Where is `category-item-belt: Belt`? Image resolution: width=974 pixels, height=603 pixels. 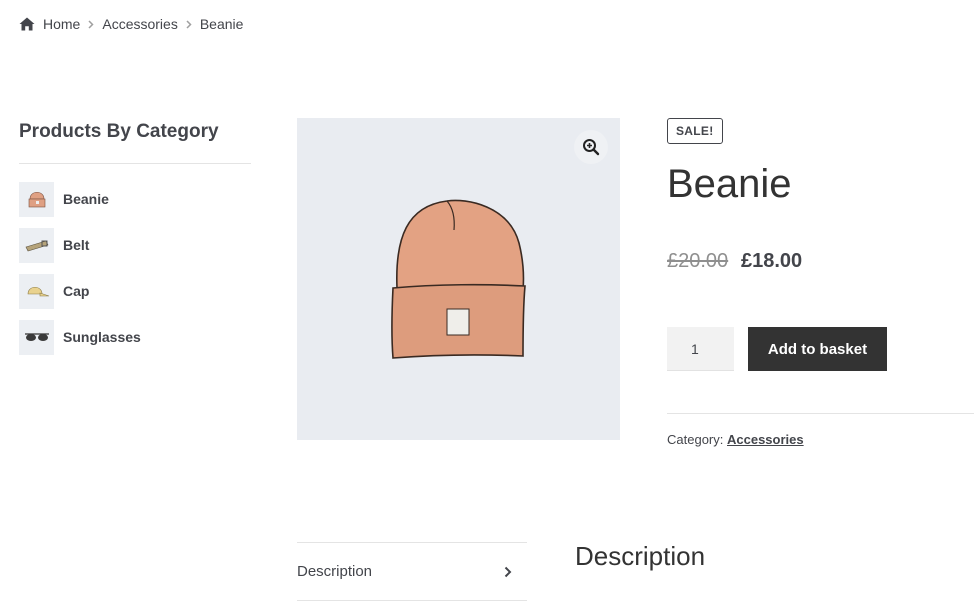
category-item-belt: Belt is located at coordinates (135, 245).